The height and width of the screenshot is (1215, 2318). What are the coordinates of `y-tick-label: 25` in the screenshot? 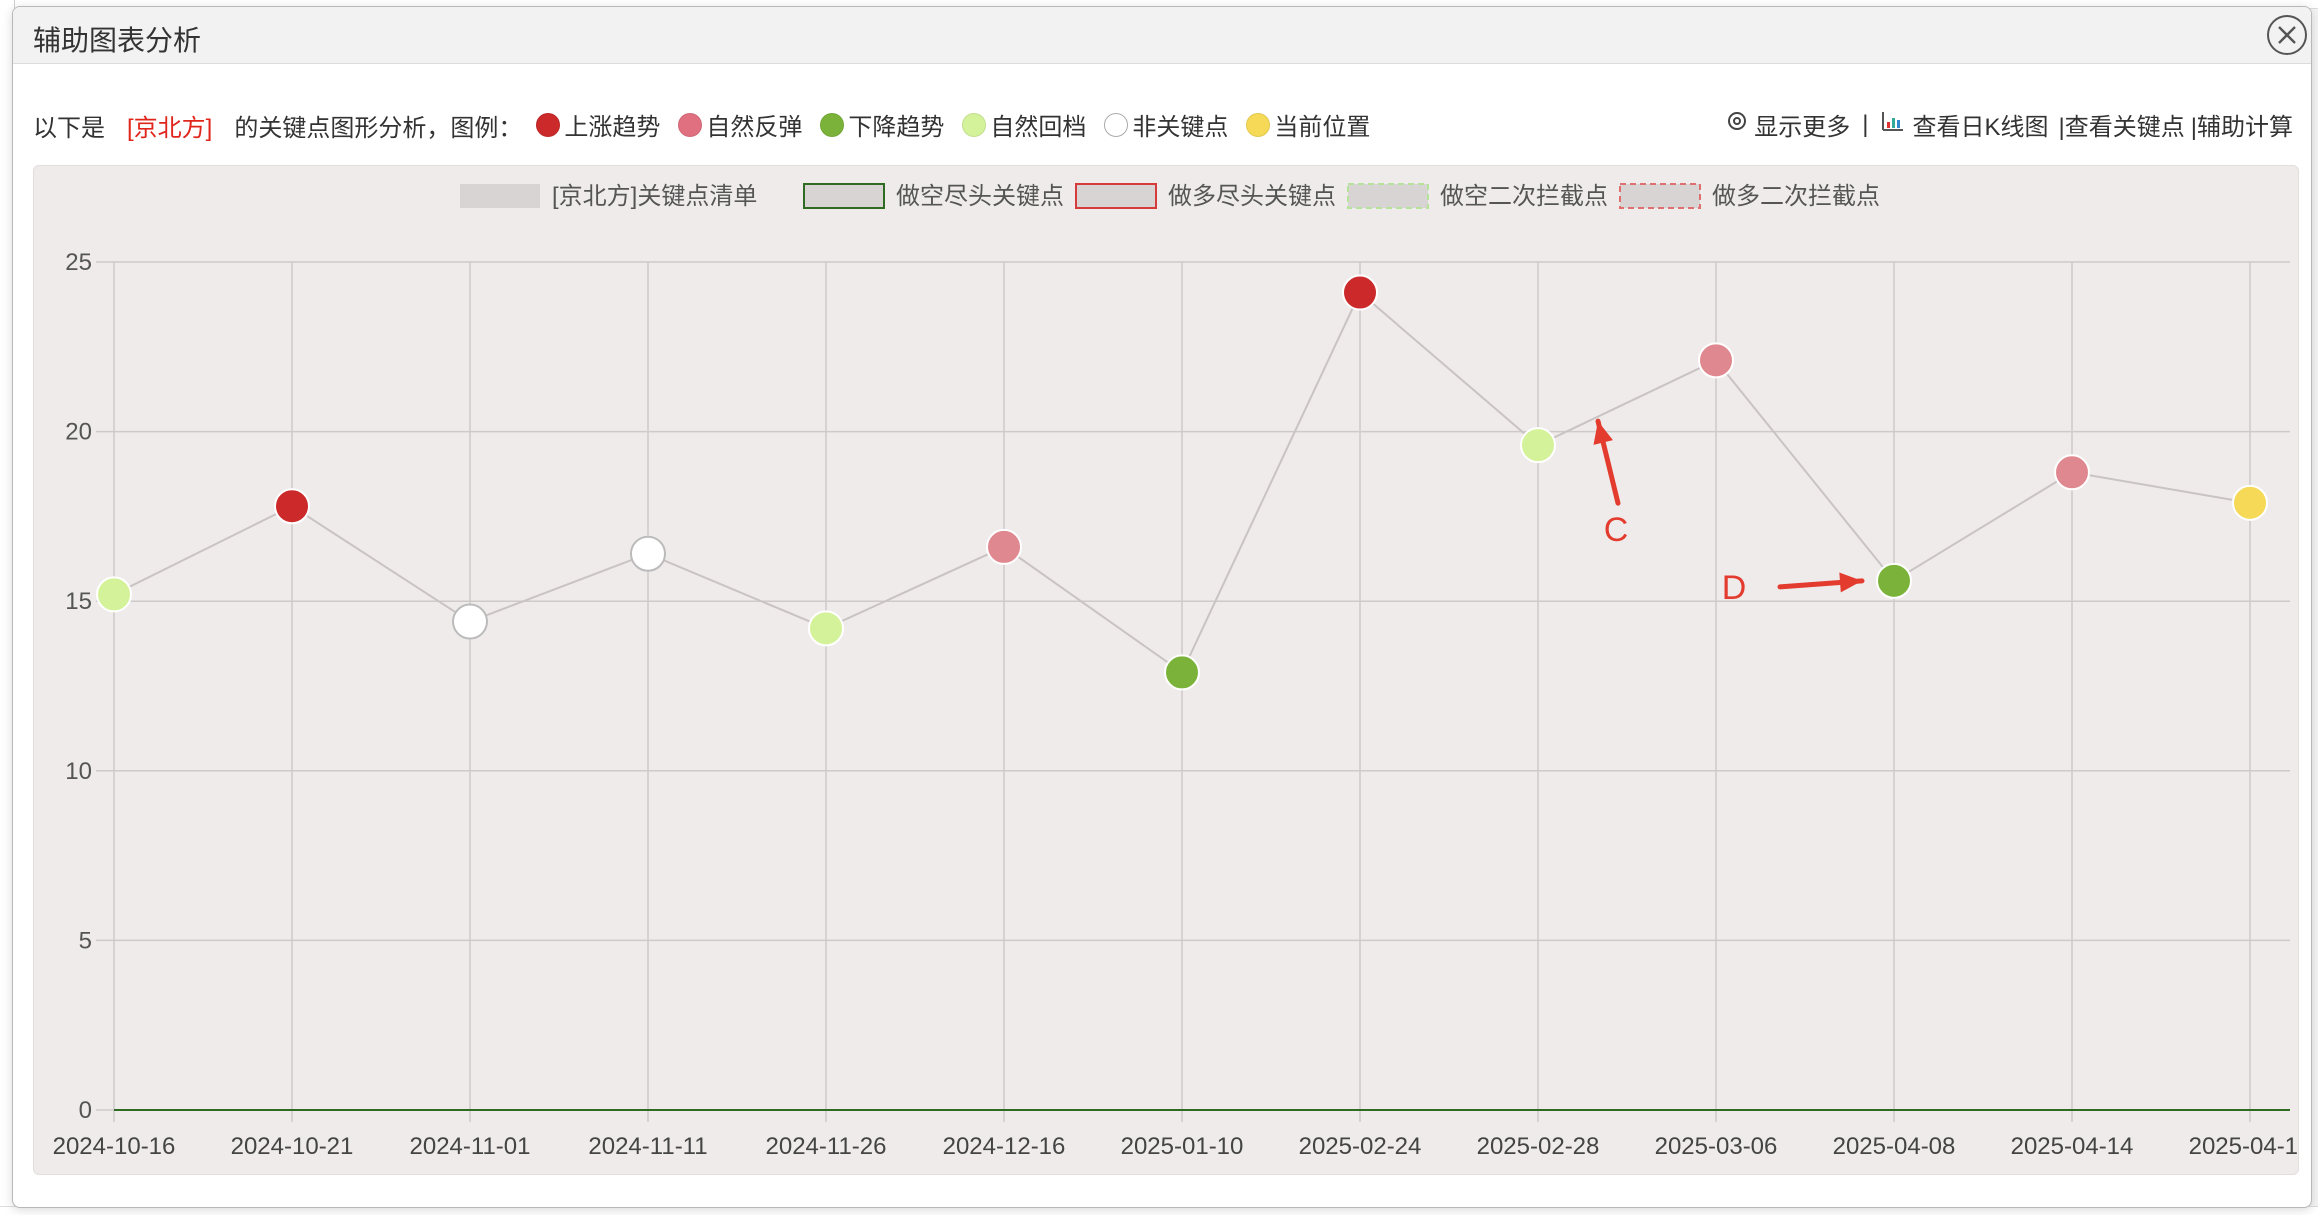 It's located at (78, 262).